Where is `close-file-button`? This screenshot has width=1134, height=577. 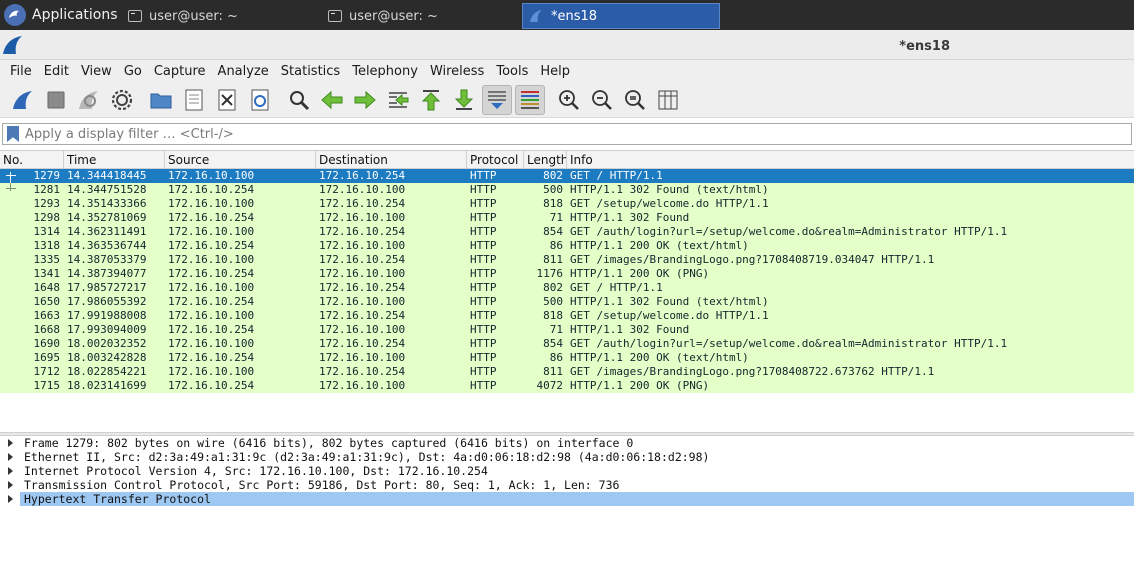
close-file-button is located at coordinates (227, 100).